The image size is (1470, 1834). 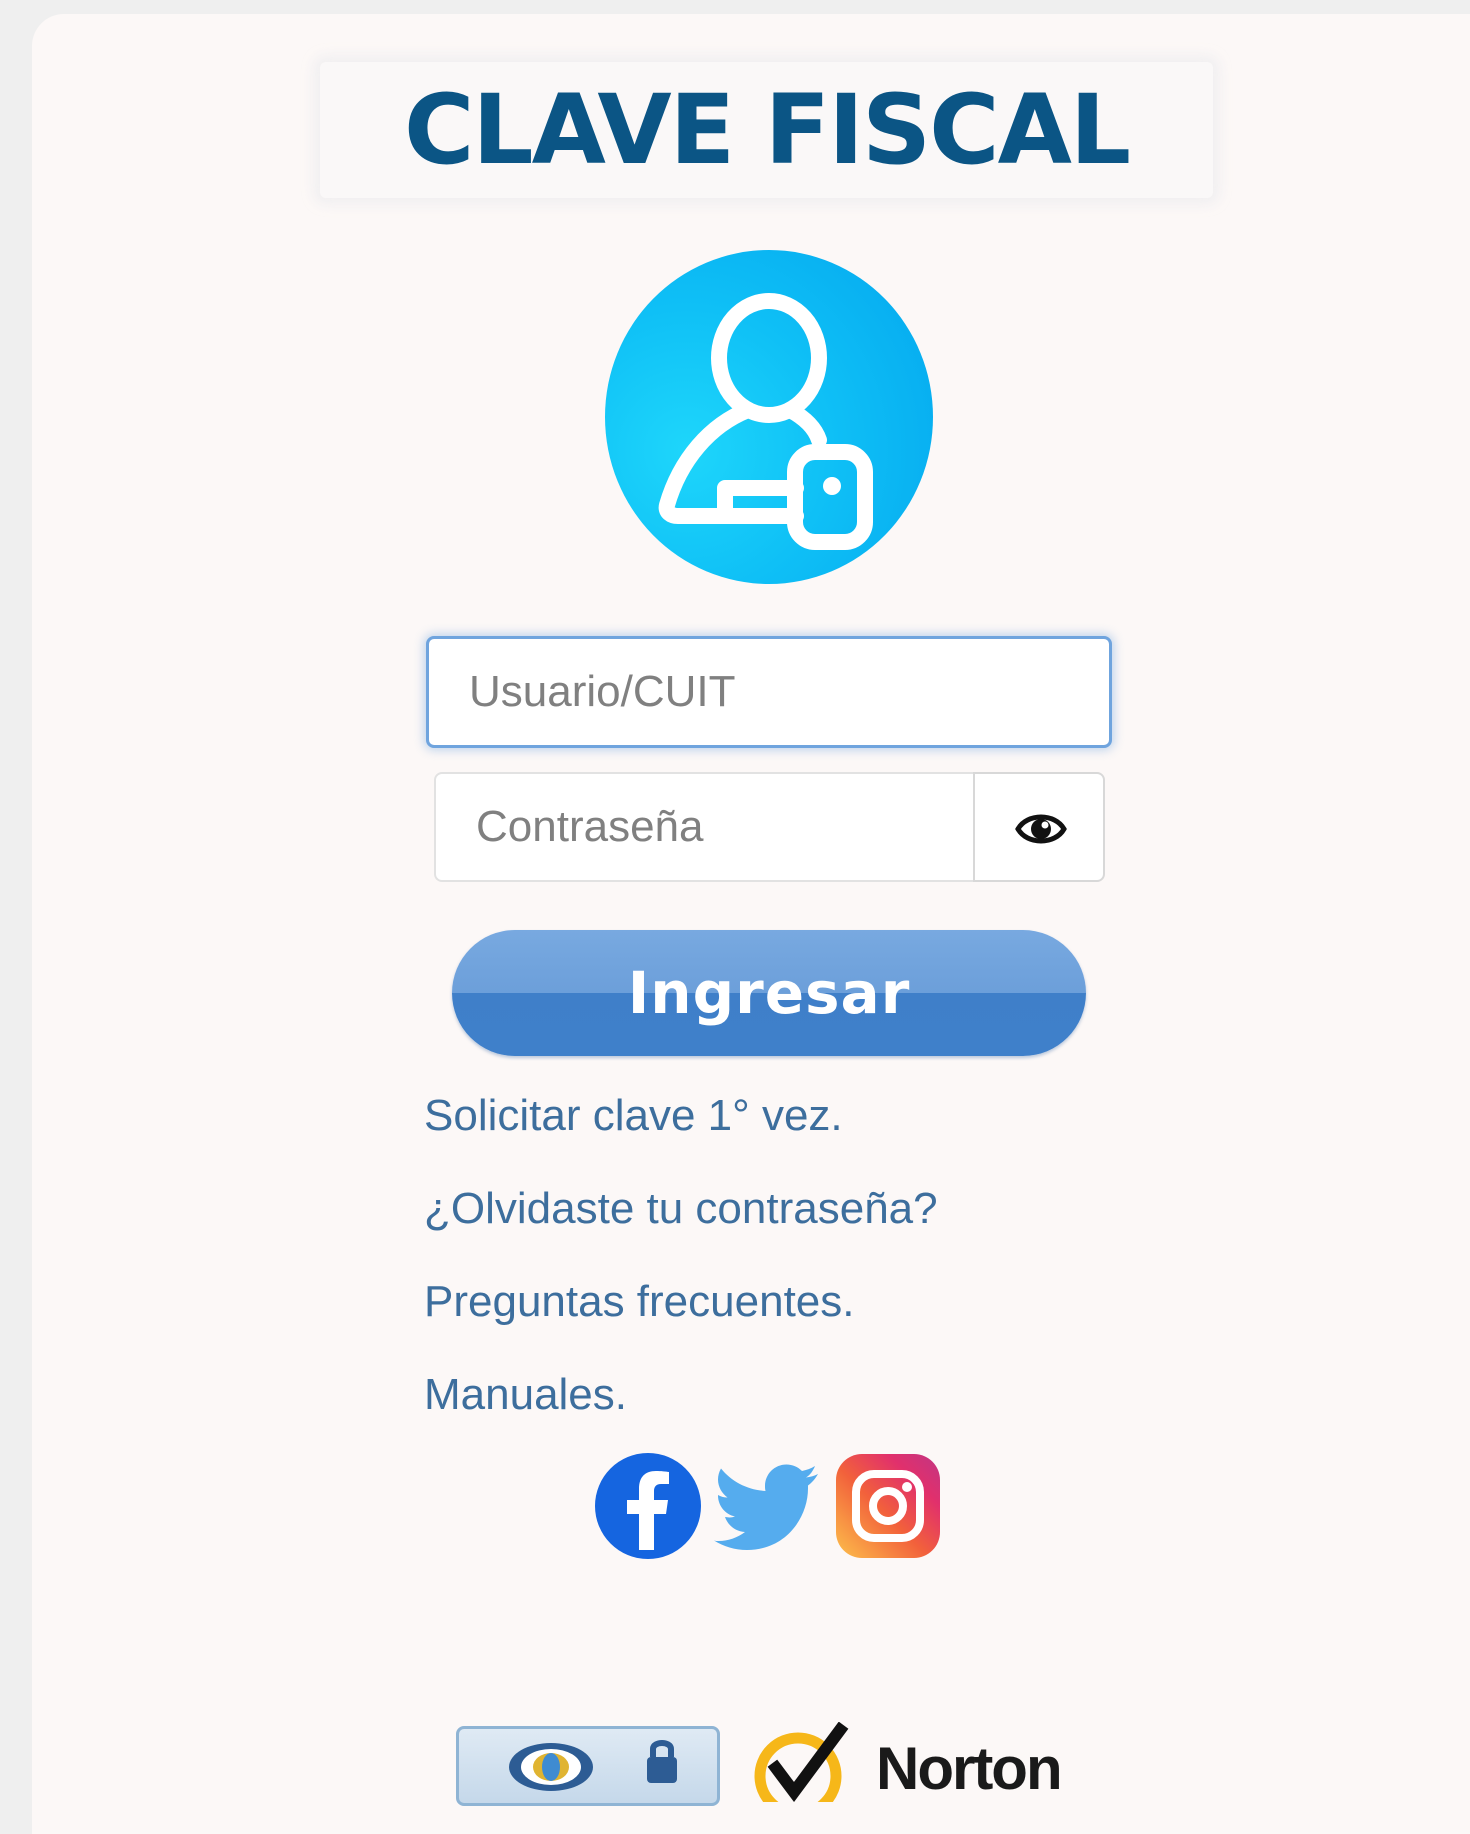 I want to click on page-title: CLAVE FISCAL, so click(x=767, y=130).